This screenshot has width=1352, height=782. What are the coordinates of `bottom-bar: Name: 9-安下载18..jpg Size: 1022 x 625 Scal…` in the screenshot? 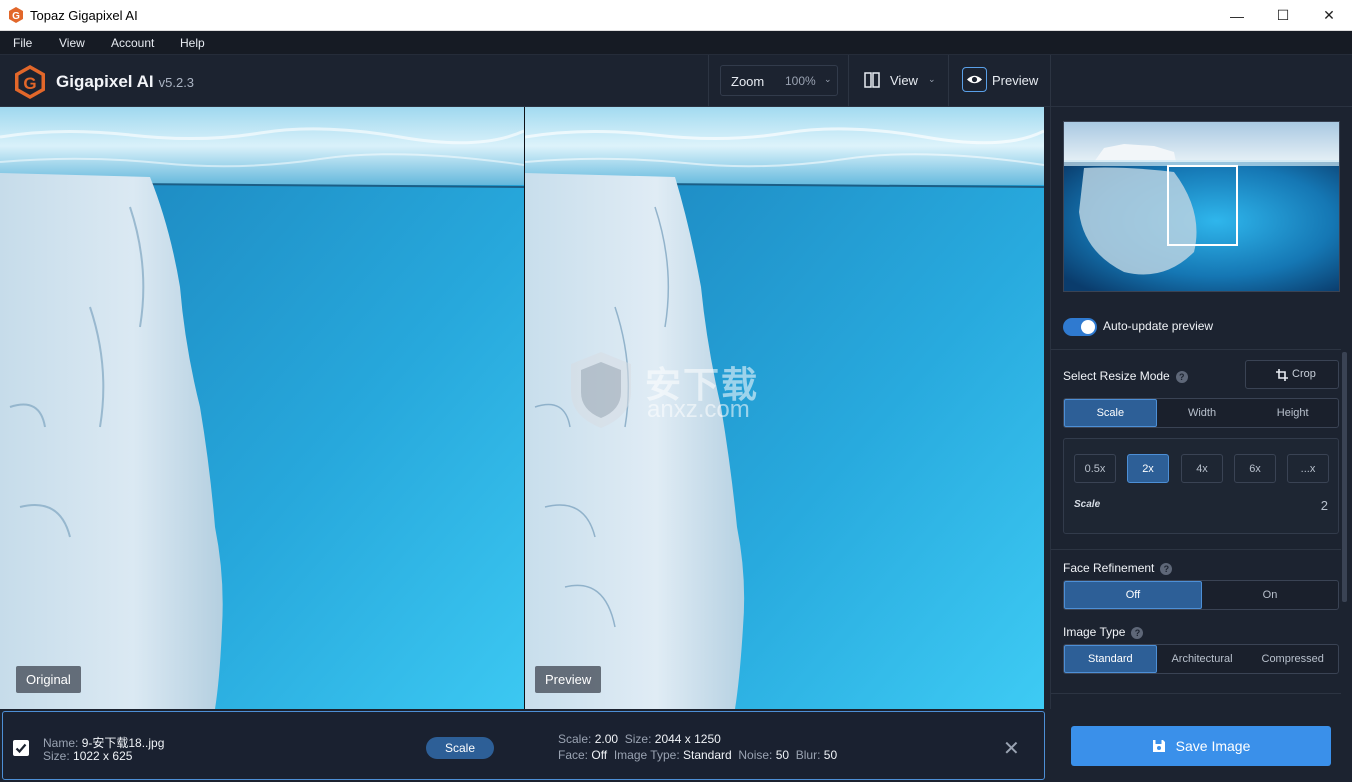 It's located at (676, 745).